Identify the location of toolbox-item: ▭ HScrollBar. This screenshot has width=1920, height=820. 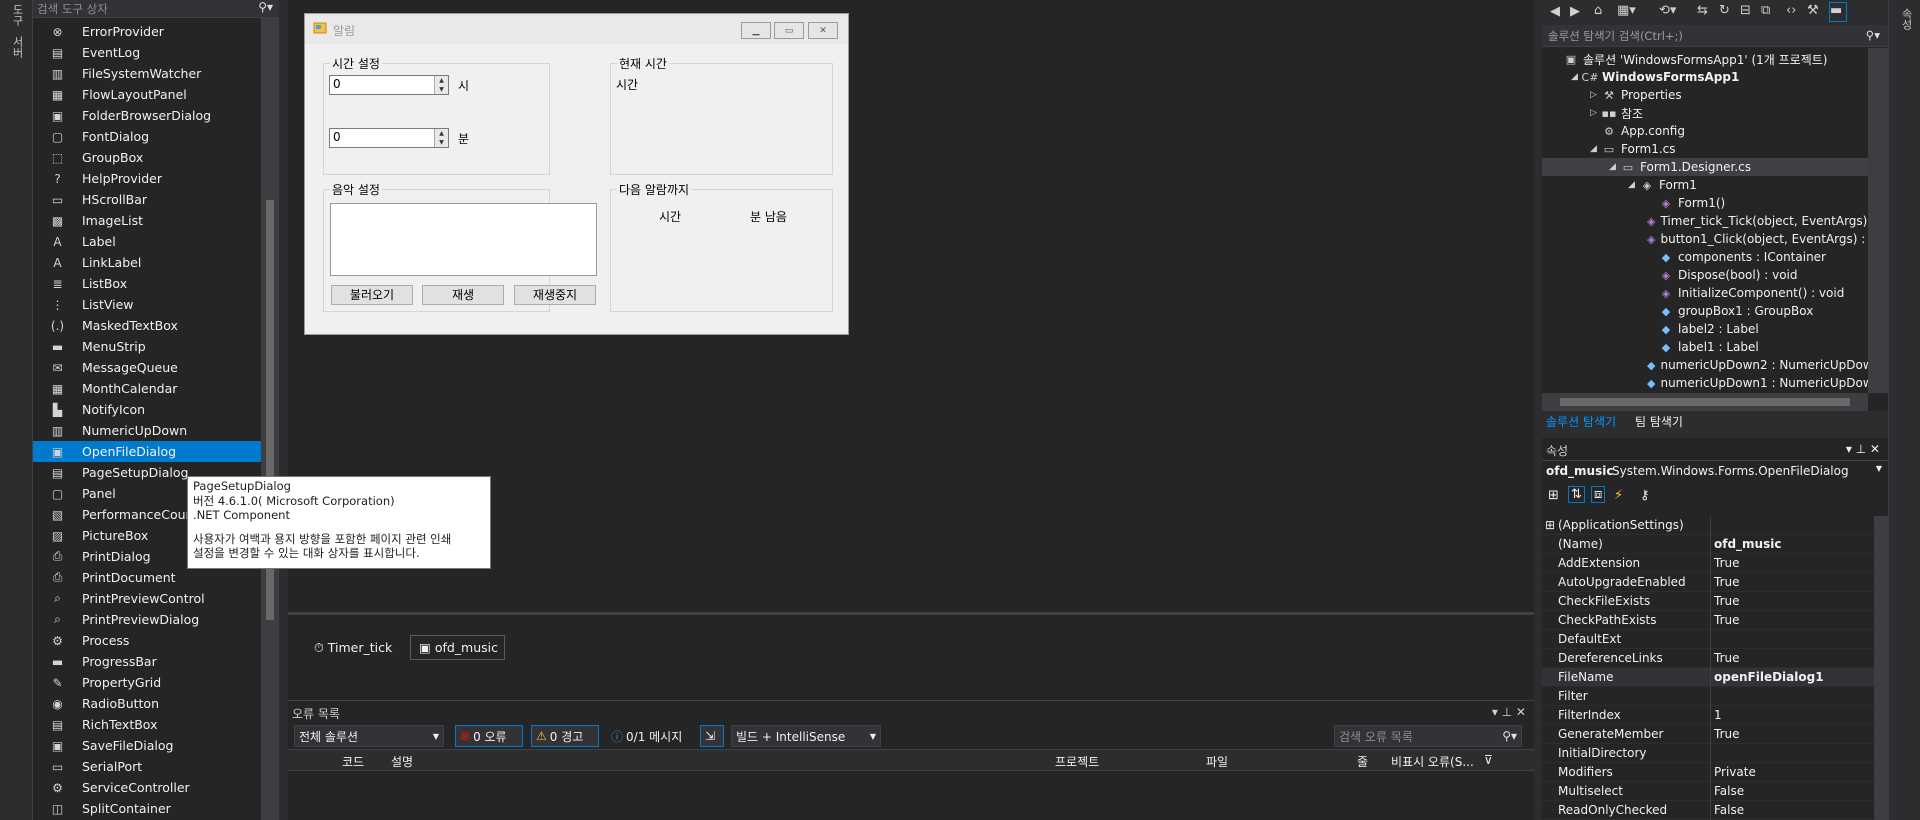
(147, 199).